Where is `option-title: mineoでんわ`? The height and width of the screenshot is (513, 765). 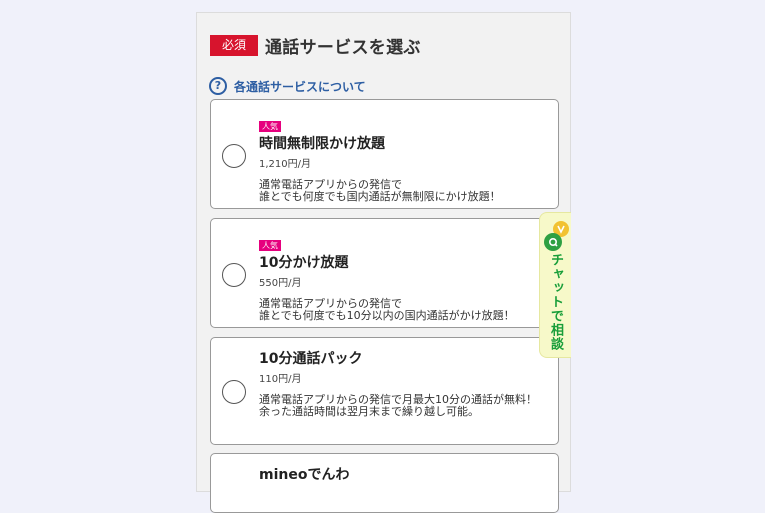 option-title: mineoでんわ is located at coordinates (304, 475).